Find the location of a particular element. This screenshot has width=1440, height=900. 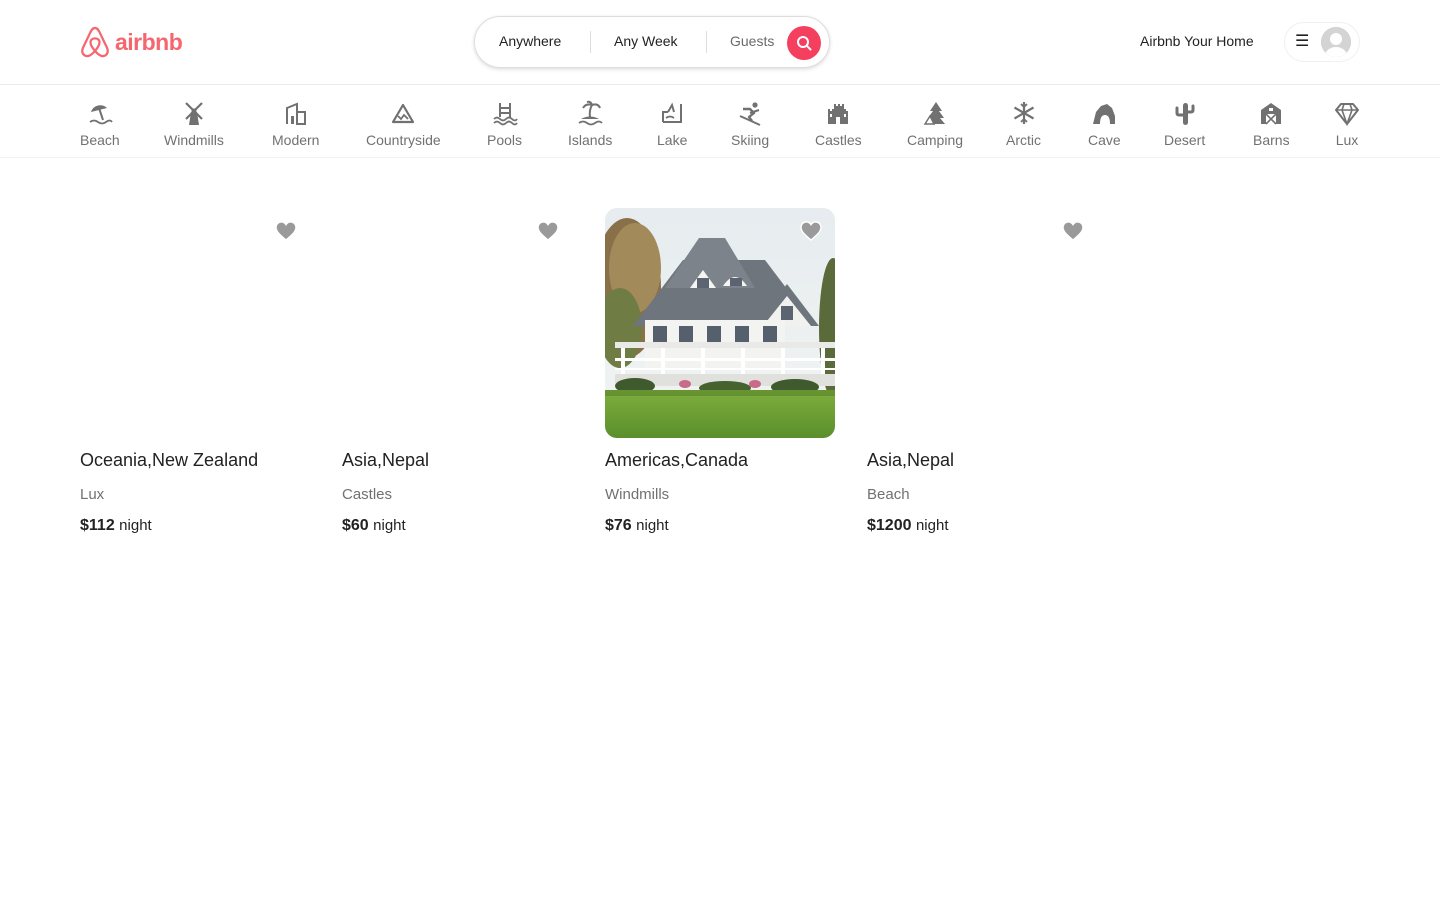

category-label: Islands is located at coordinates (590, 140).